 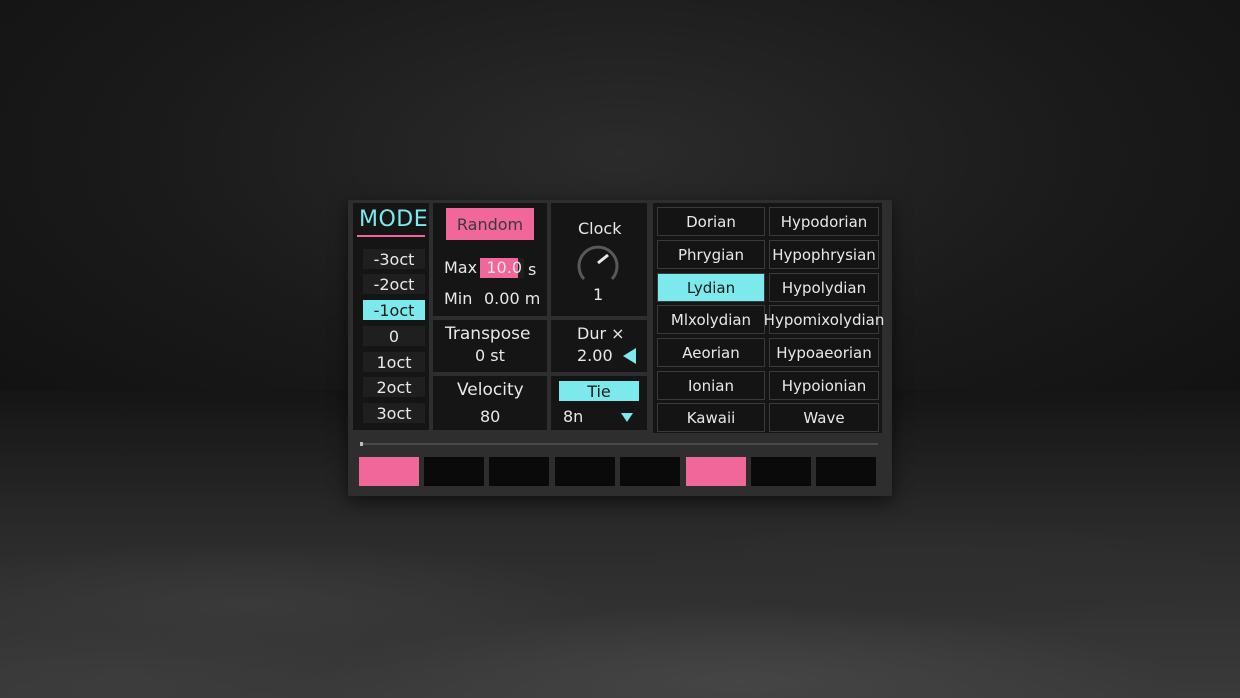 What do you see at coordinates (711, 385) in the screenshot?
I see `scale-button-ionian: Ionian` at bounding box center [711, 385].